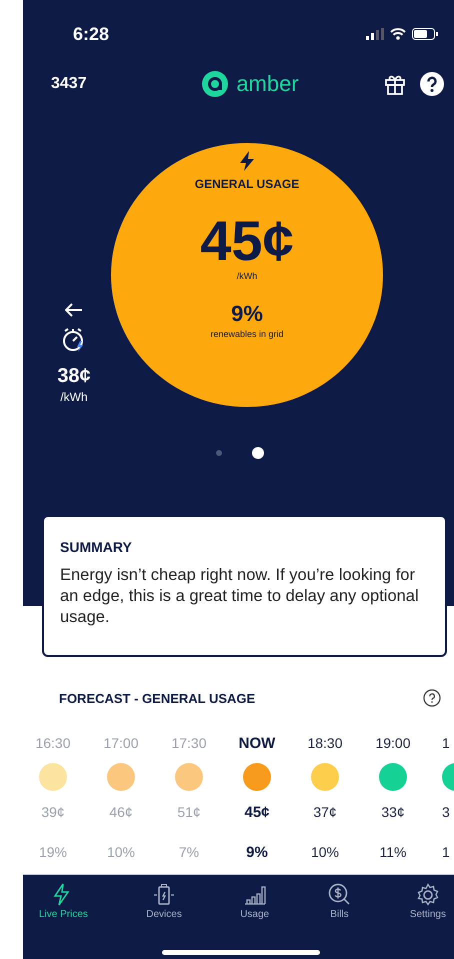 The width and height of the screenshot is (454, 959). Describe the element at coordinates (247, 241) in the screenshot. I see `current-price: 45¢` at that location.